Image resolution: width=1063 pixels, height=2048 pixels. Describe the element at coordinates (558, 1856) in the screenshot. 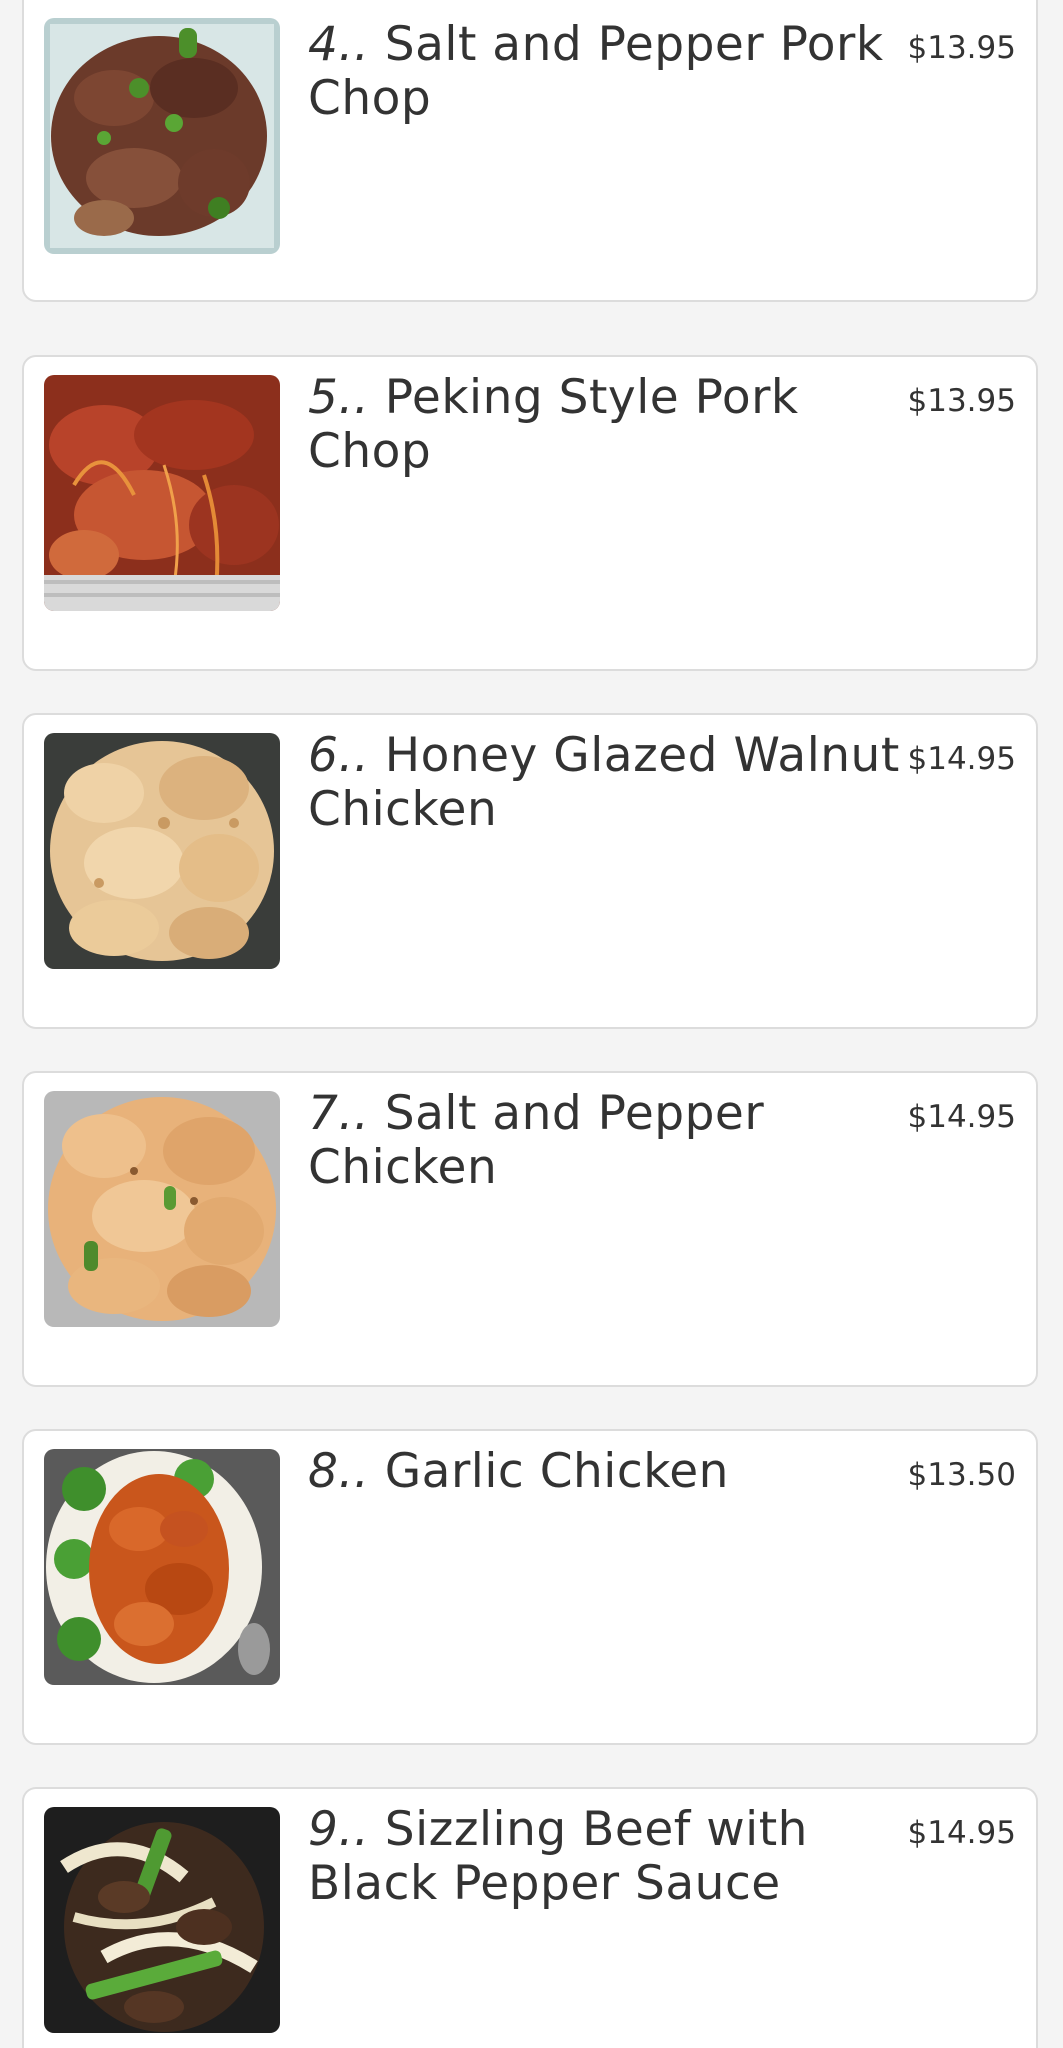

I see `dish-title: Sizzling Beef with Black Pepper Sauce` at that location.